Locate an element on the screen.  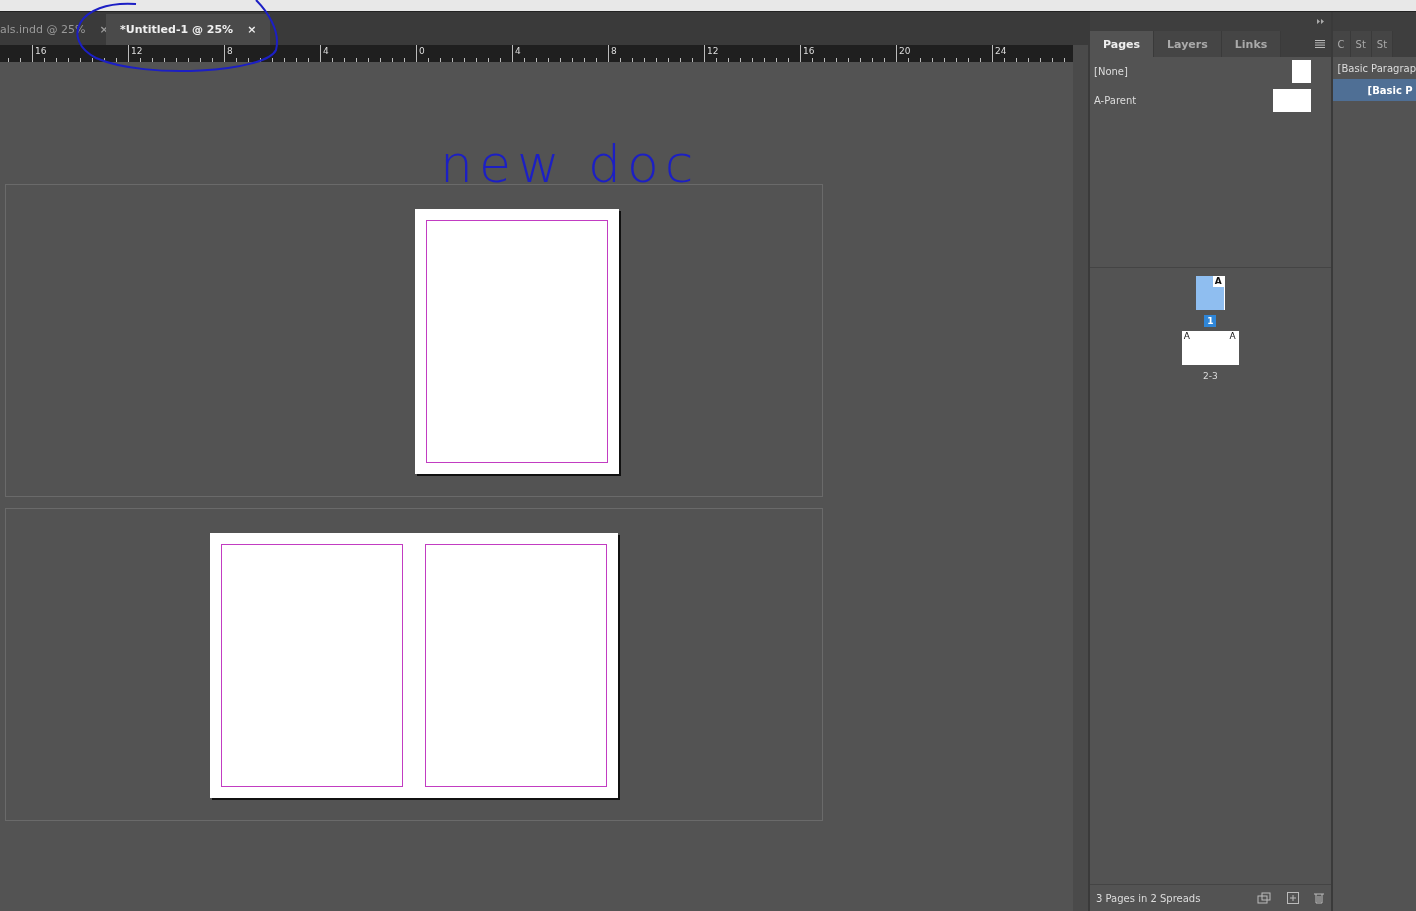
parent-label: [None] is located at coordinates (1111, 71).